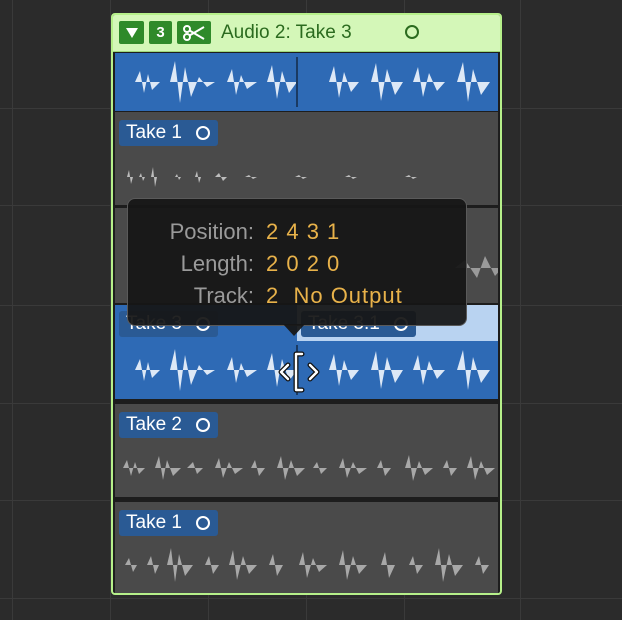 Image resolution: width=622 pixels, height=620 pixels. What do you see at coordinates (303, 231) in the screenshot?
I see `position-value: 2 4 3 1` at bounding box center [303, 231].